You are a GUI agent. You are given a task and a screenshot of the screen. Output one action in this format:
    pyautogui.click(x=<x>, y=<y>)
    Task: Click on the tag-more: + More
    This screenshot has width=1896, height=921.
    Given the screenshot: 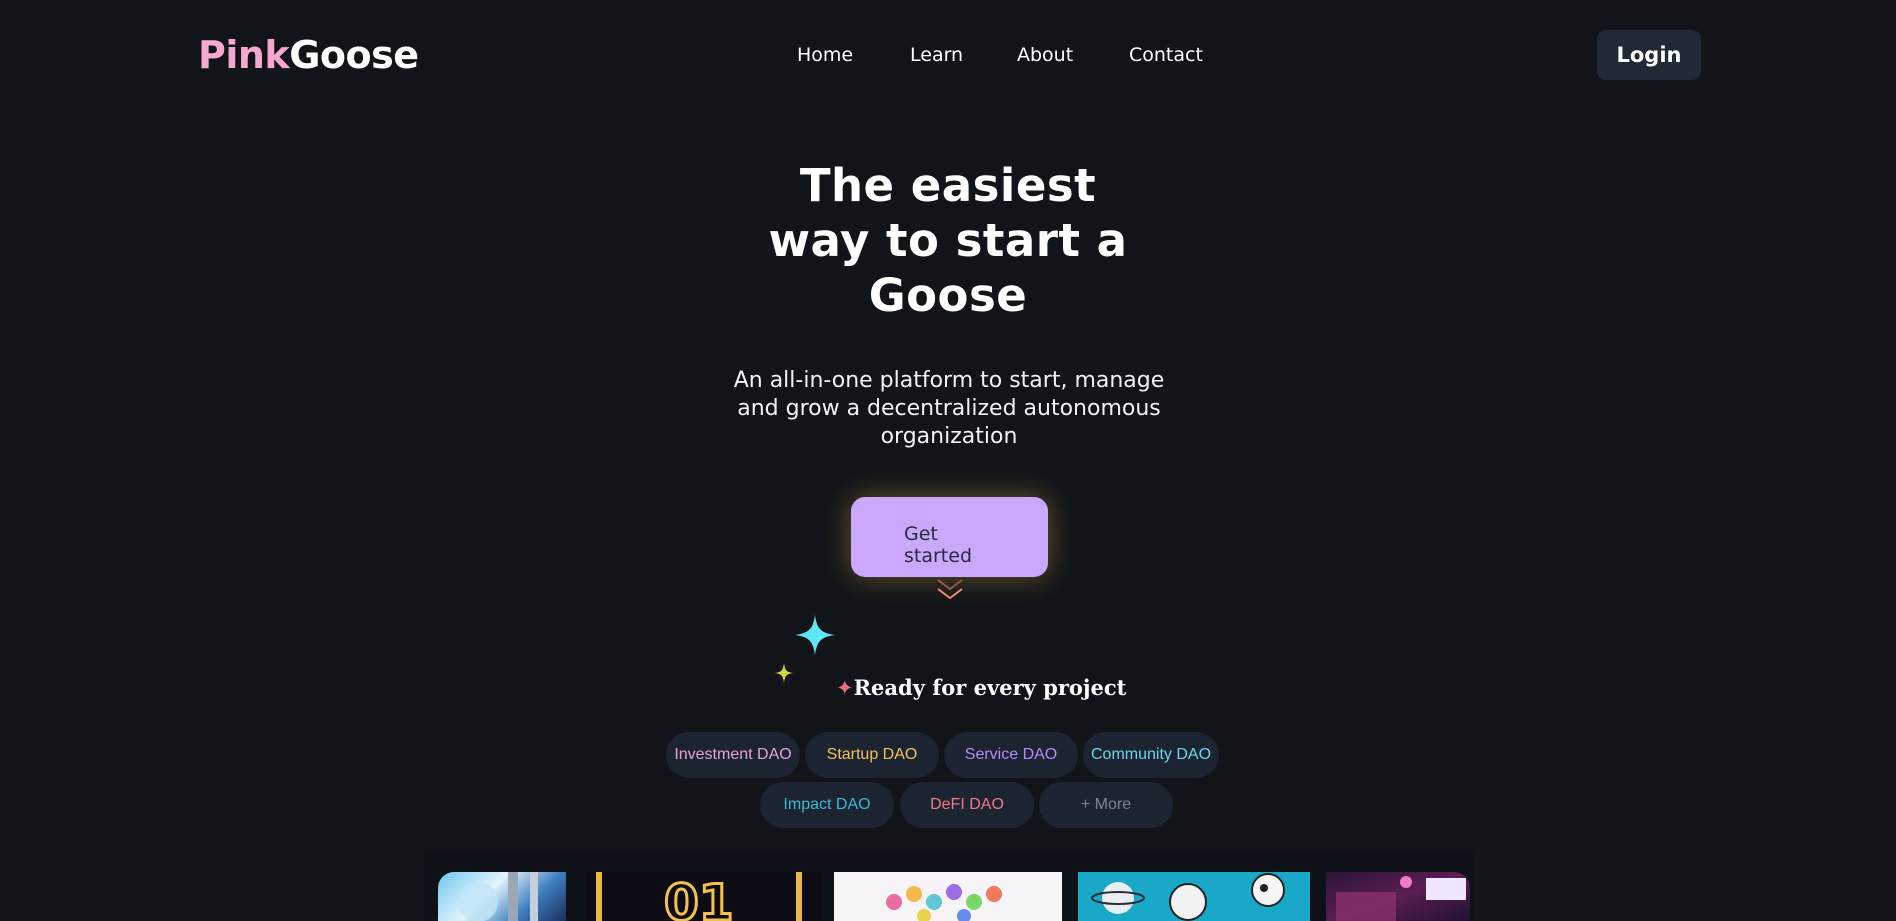 What is the action you would take?
    pyautogui.click(x=1106, y=805)
    